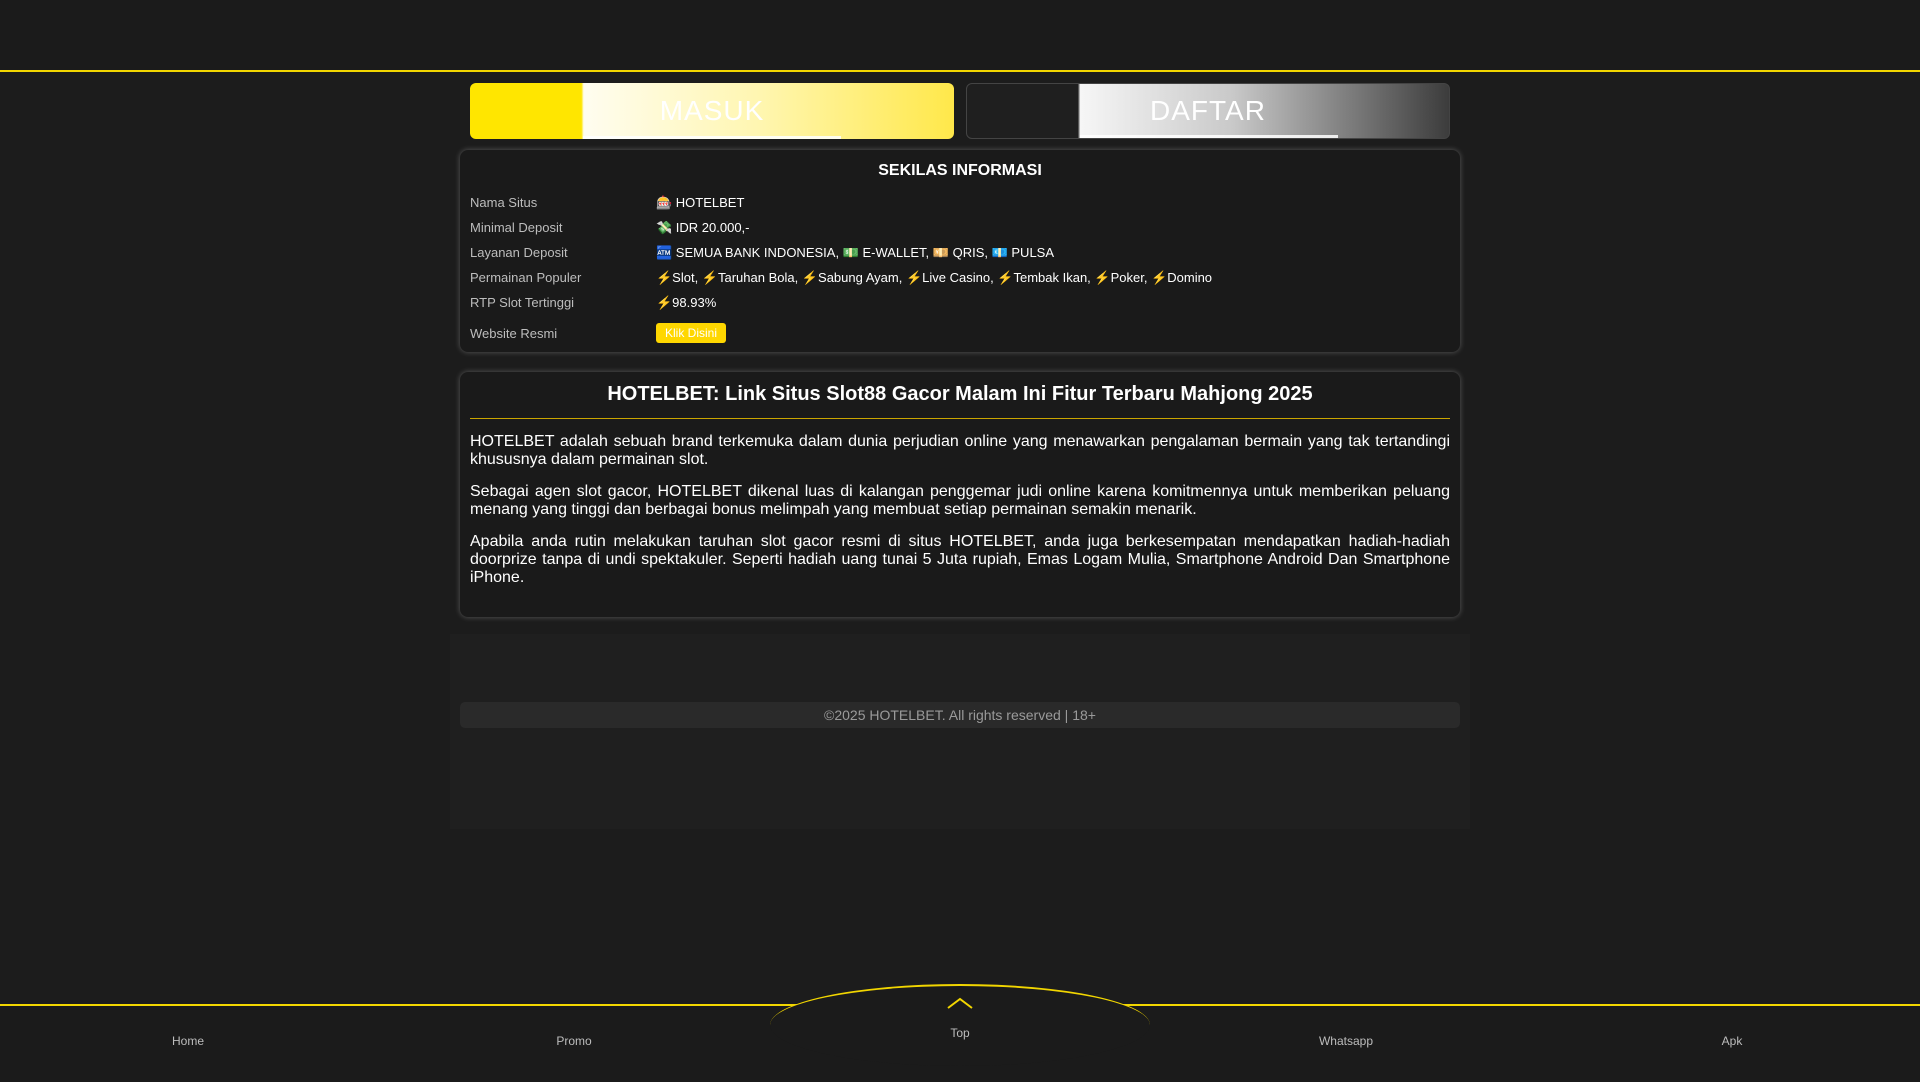 The image size is (1920, 1082). Describe the element at coordinates (516, 227) in the screenshot. I see `info-key: Minimal Deposit` at that location.